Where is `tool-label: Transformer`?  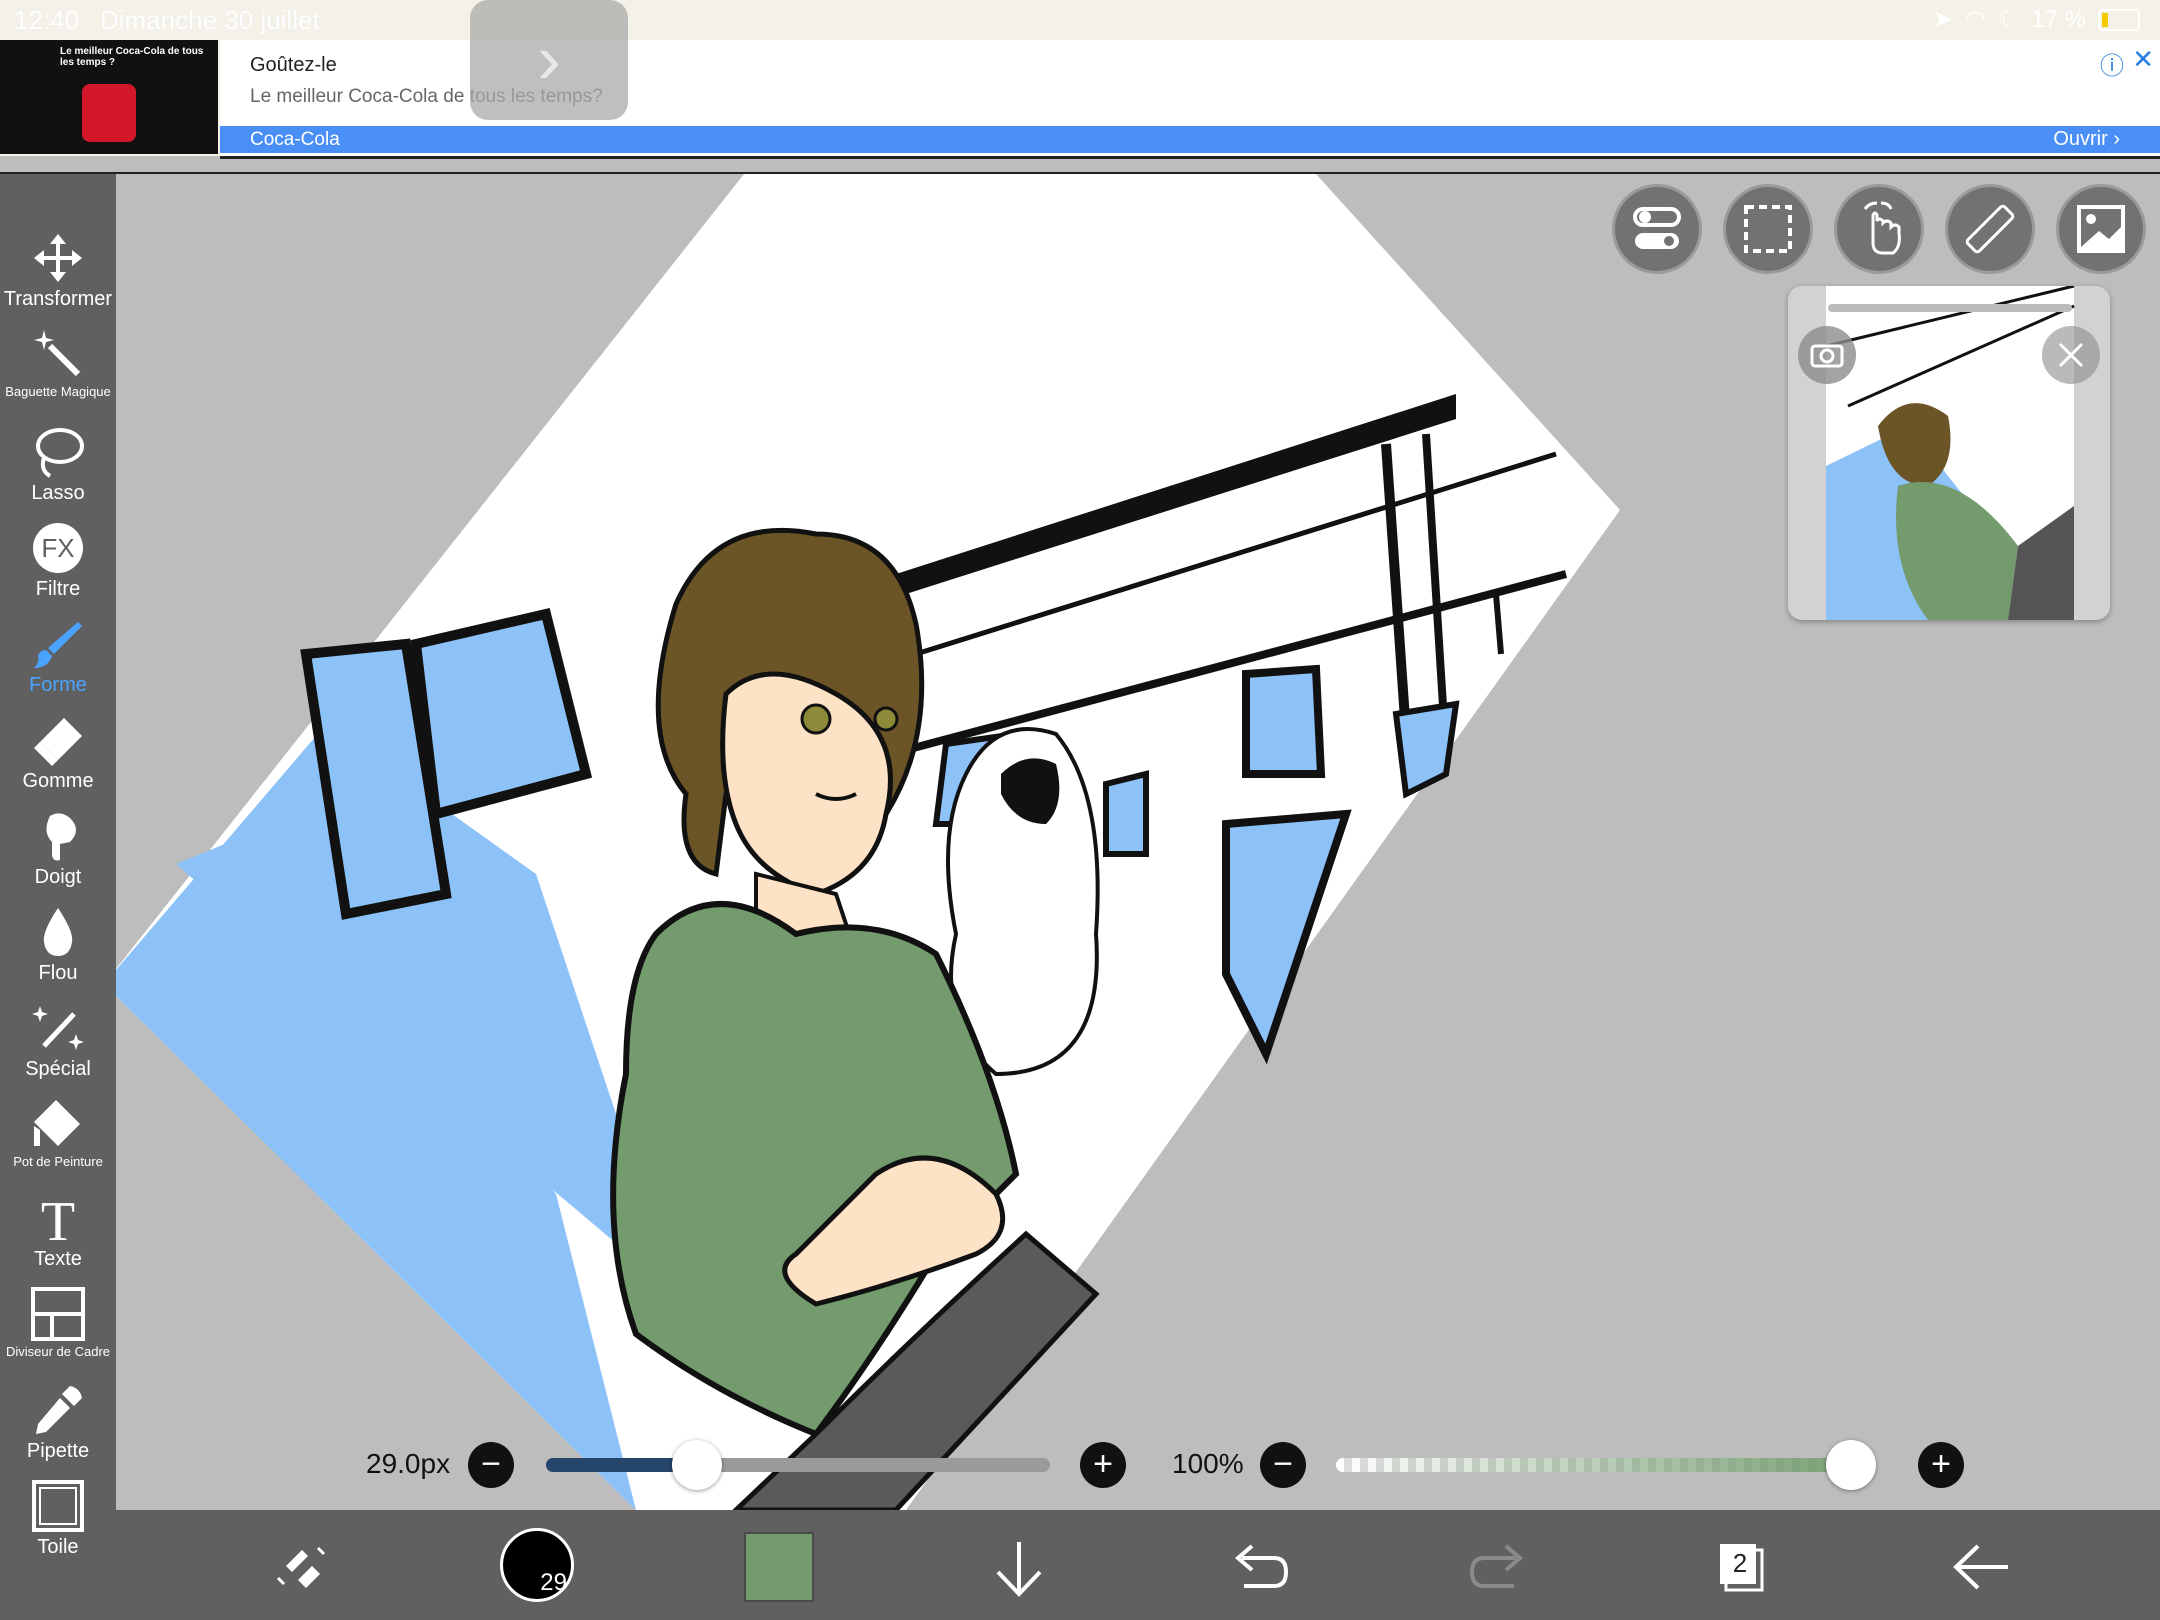 tool-label: Transformer is located at coordinates (58, 299).